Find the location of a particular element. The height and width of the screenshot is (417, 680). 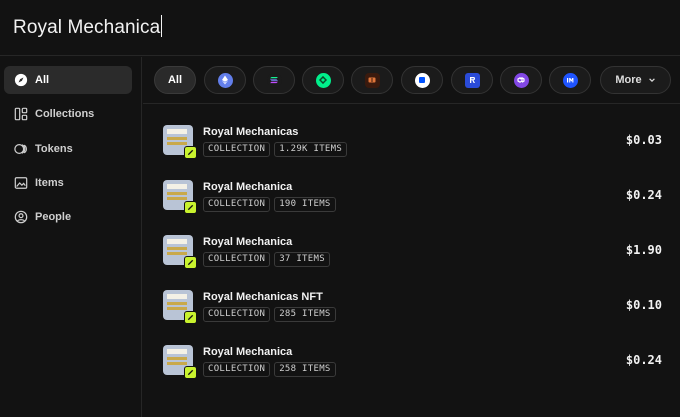

filter-ethereum-chip is located at coordinates (225, 80).